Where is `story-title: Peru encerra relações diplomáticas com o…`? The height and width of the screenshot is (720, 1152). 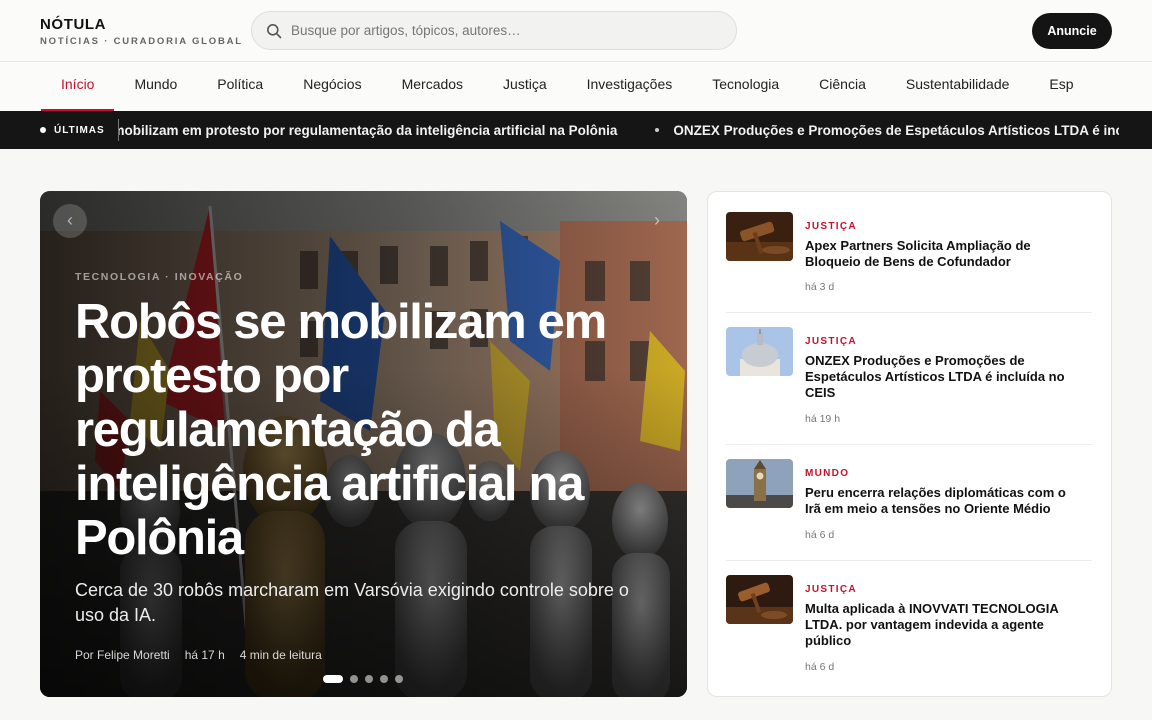 story-title: Peru encerra relações diplomáticas com o… is located at coordinates (945, 501).